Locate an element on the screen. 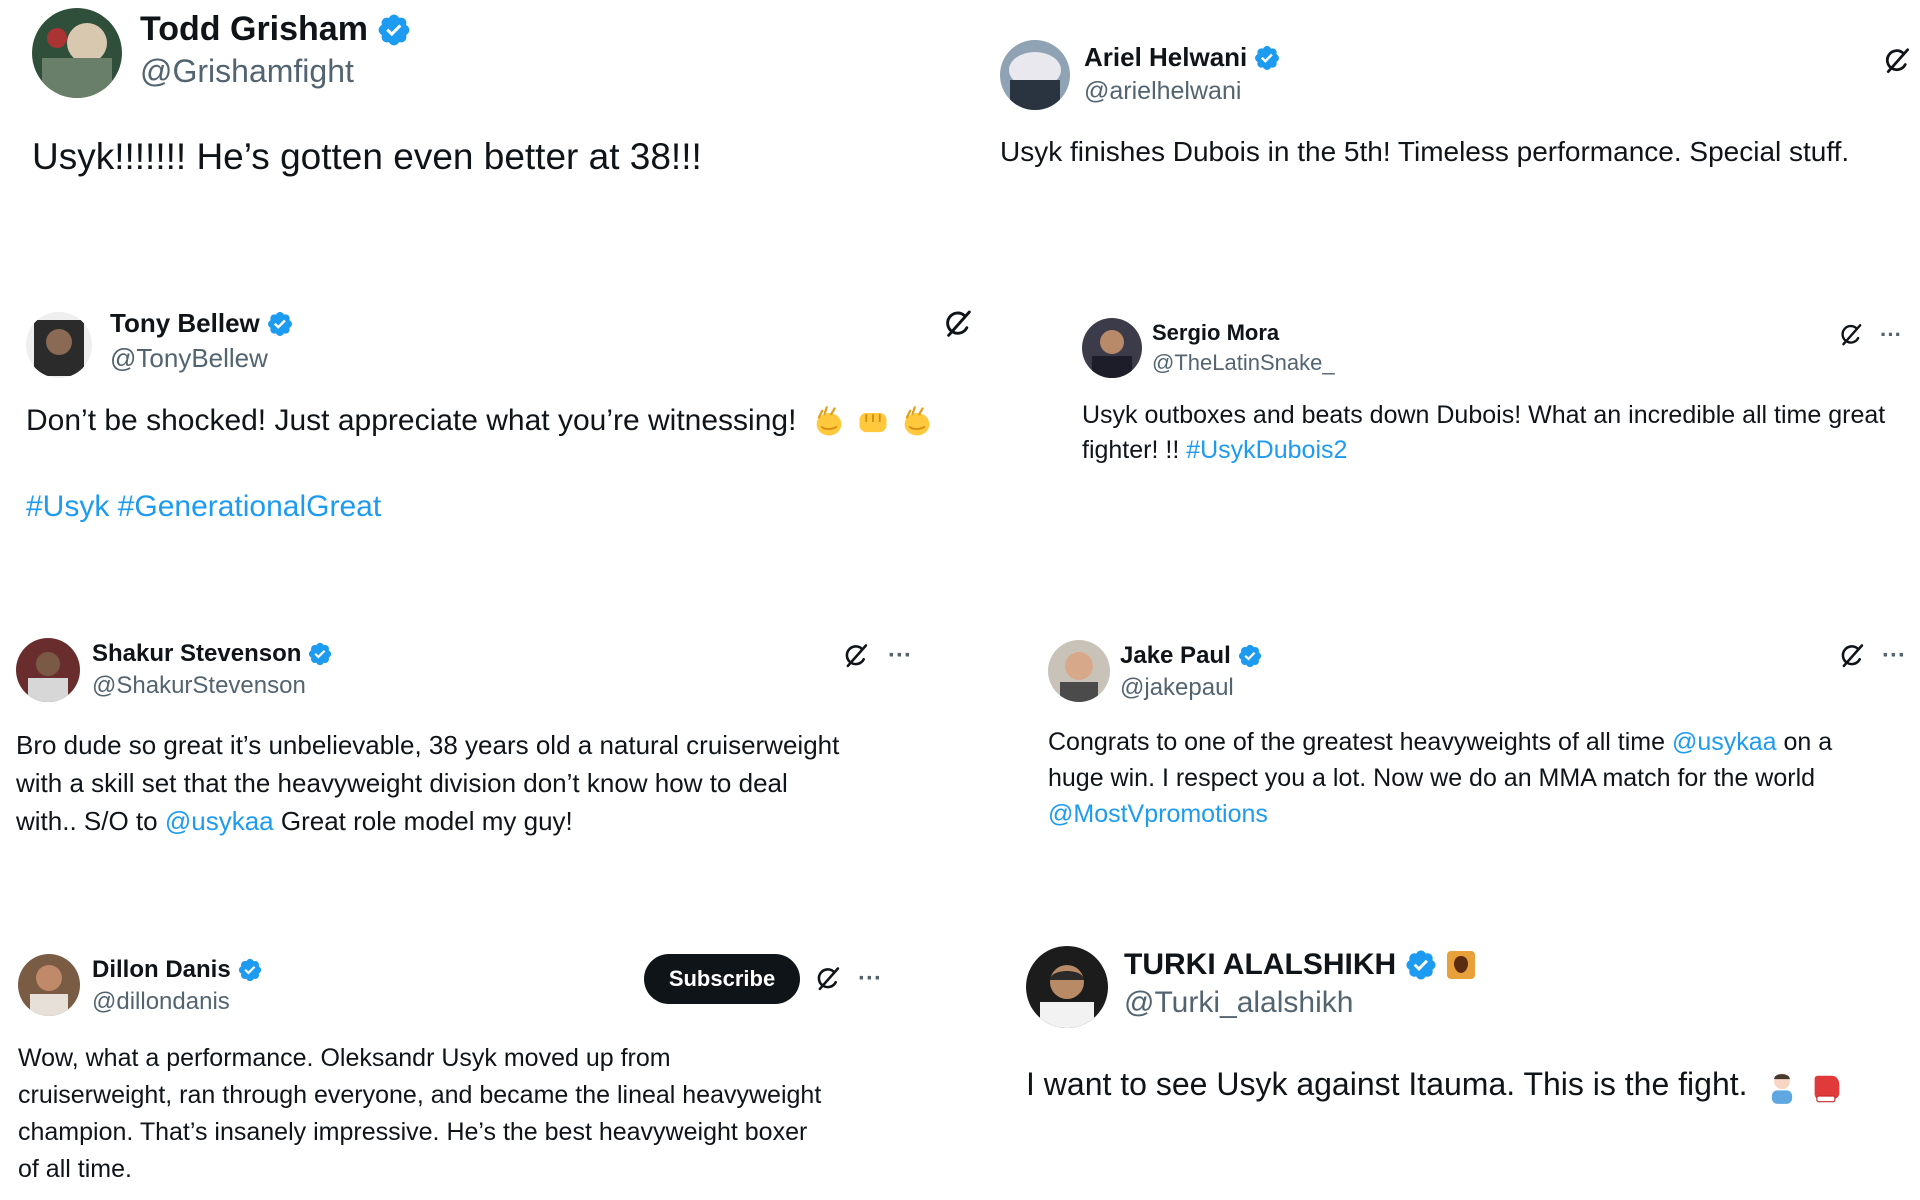 The width and height of the screenshot is (1920, 1200). tweet-text-line: with.. S/O to is located at coordinates (87, 821).